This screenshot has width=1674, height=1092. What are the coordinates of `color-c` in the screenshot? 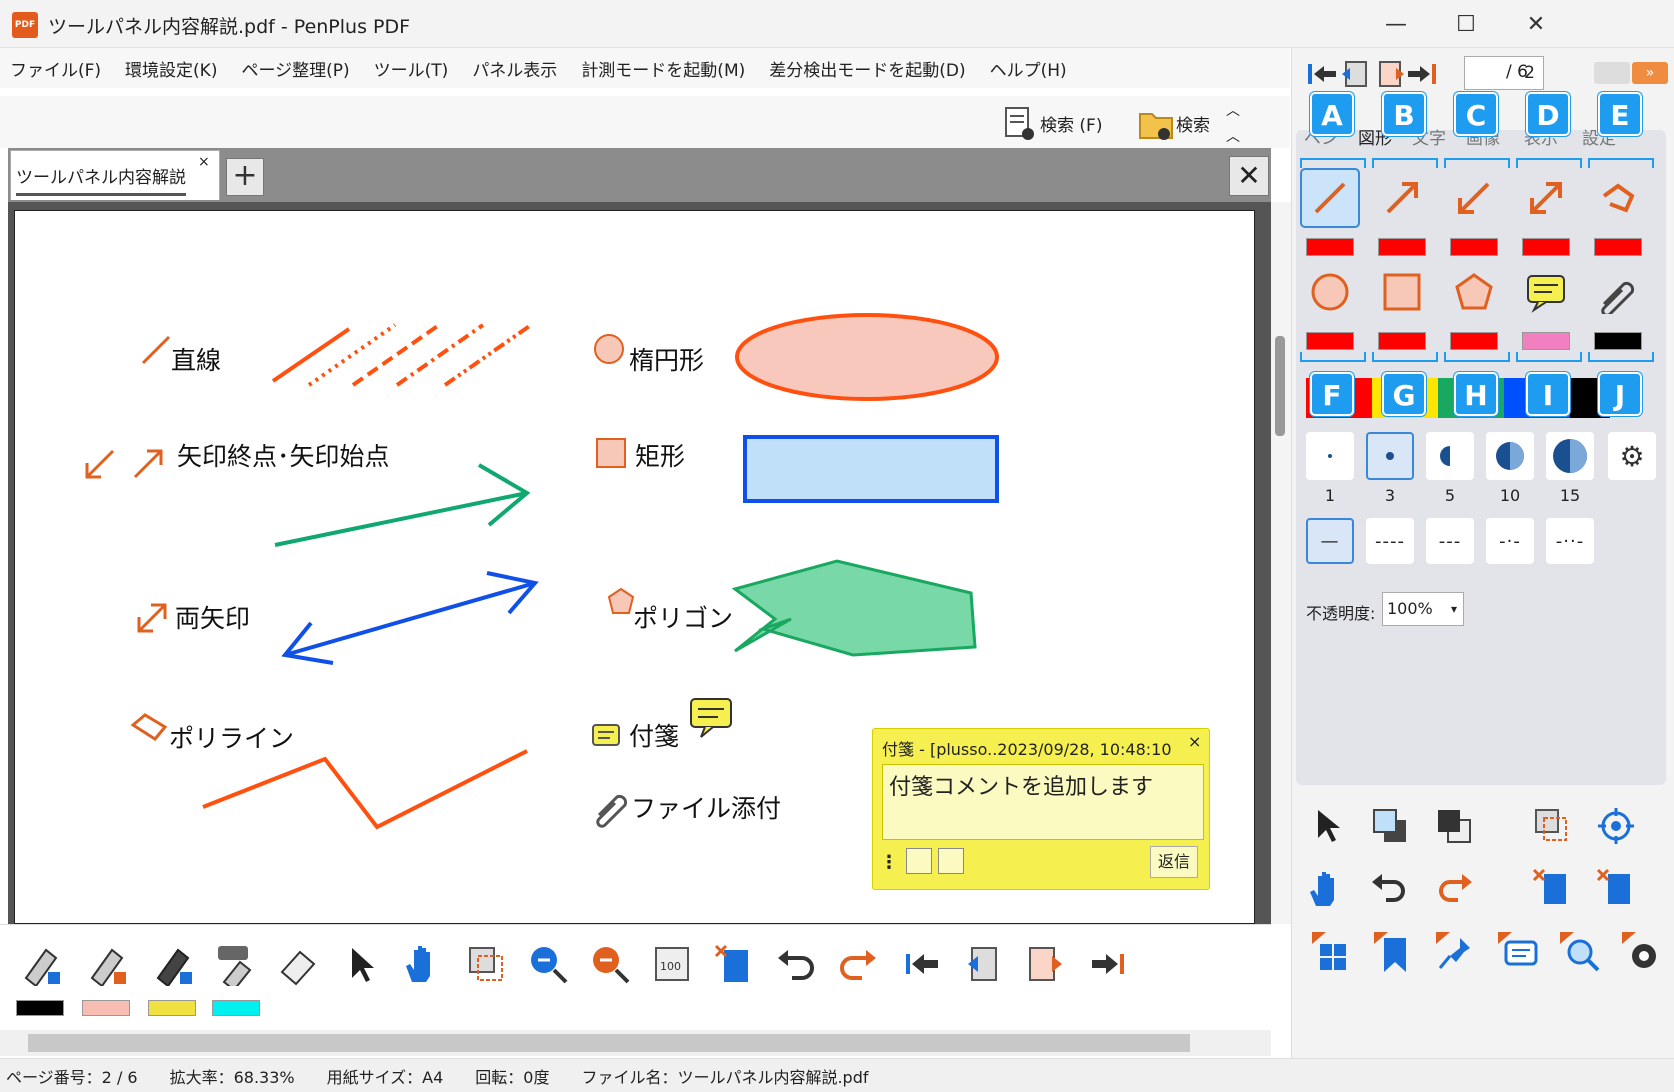 It's located at (1474, 247).